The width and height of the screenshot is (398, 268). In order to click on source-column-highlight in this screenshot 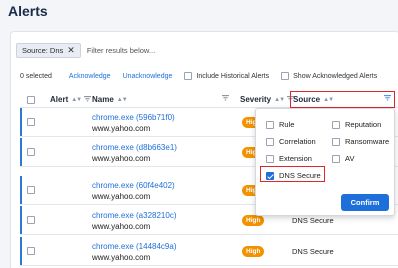, I will do `click(342, 99)`.